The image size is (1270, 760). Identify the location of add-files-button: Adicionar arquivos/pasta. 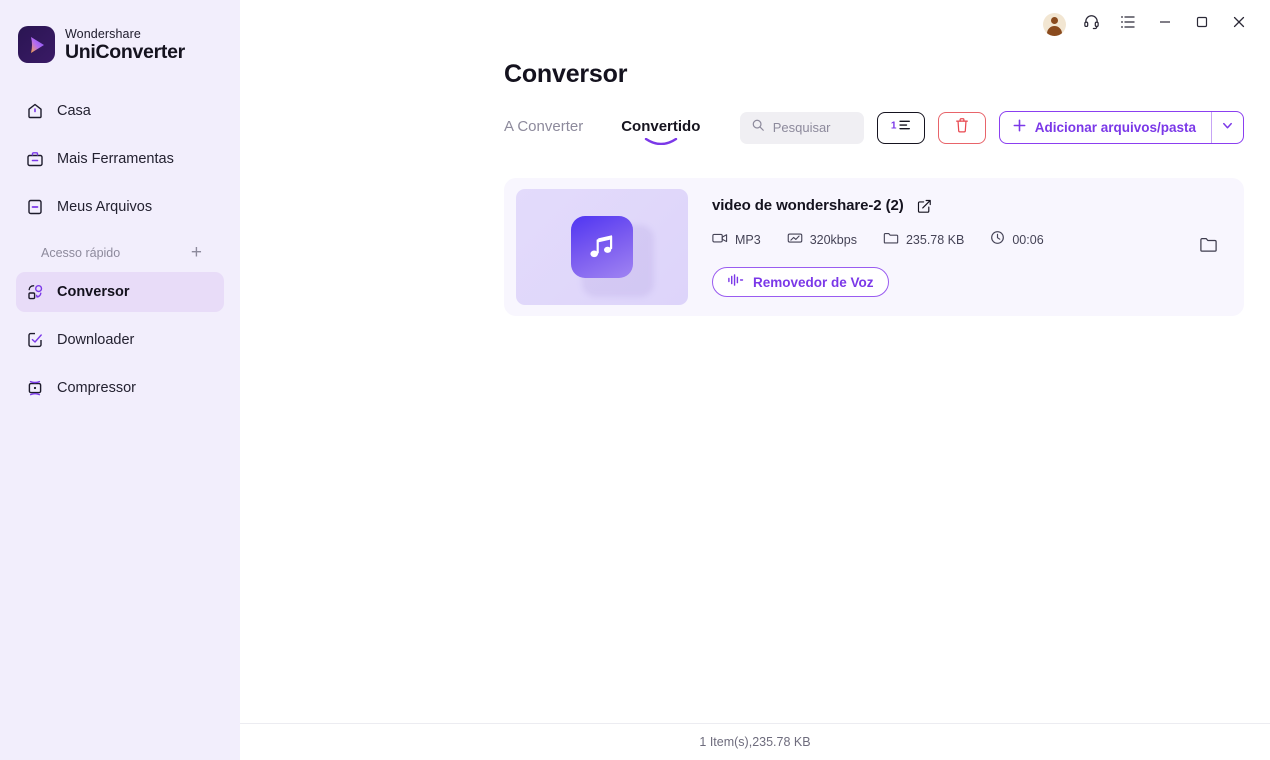
(1105, 127).